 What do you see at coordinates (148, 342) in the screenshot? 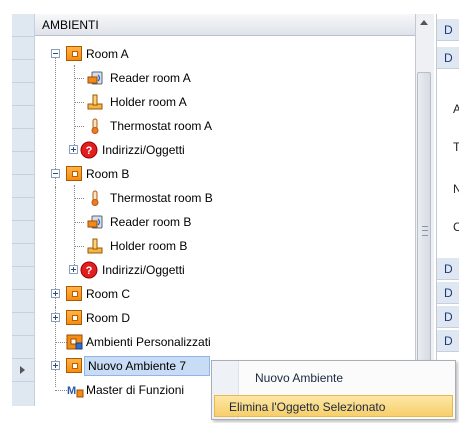
I see `tree-item-label: Ambienti Personalizzati` at bounding box center [148, 342].